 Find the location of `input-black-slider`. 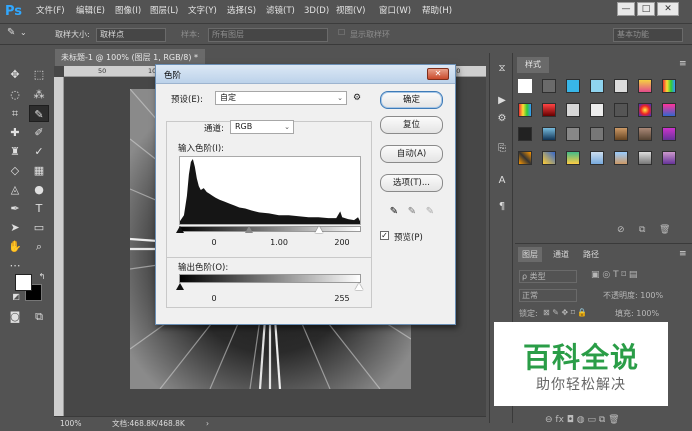

input-black-slider is located at coordinates (180, 229).